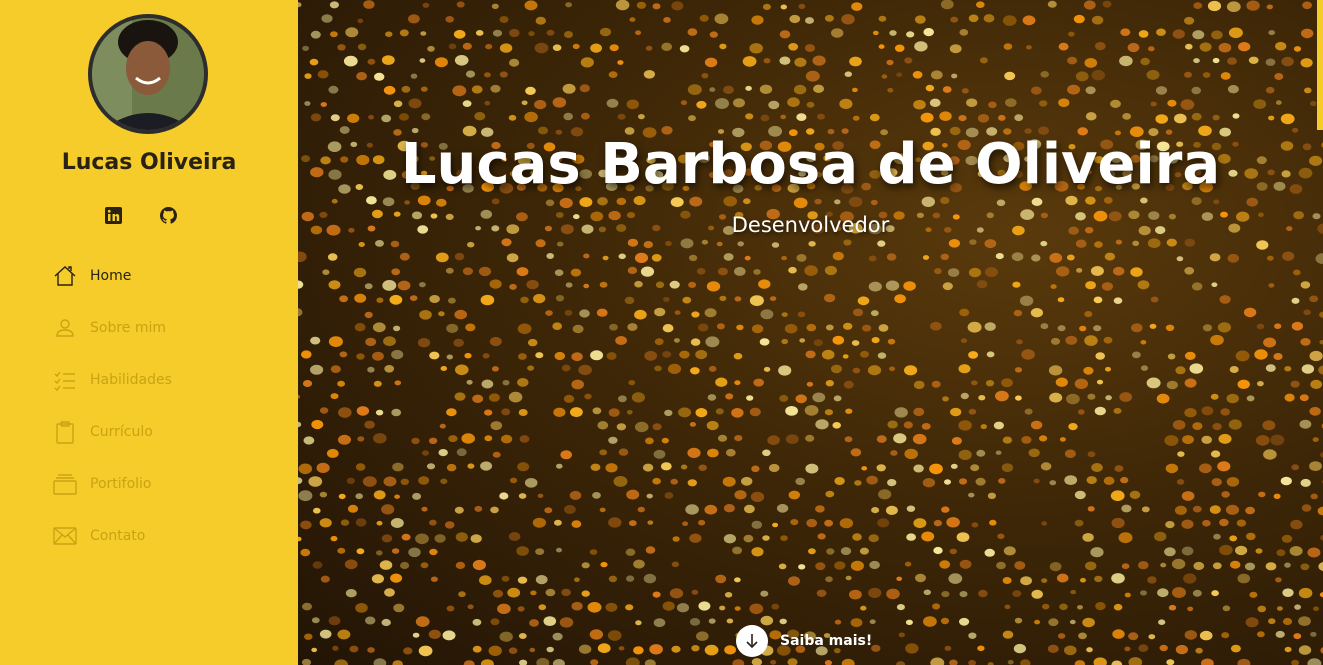 Image resolution: width=1323 pixels, height=665 pixels. Describe the element at coordinates (162, 536) in the screenshot. I see `nav-item-contato: Contato` at that location.